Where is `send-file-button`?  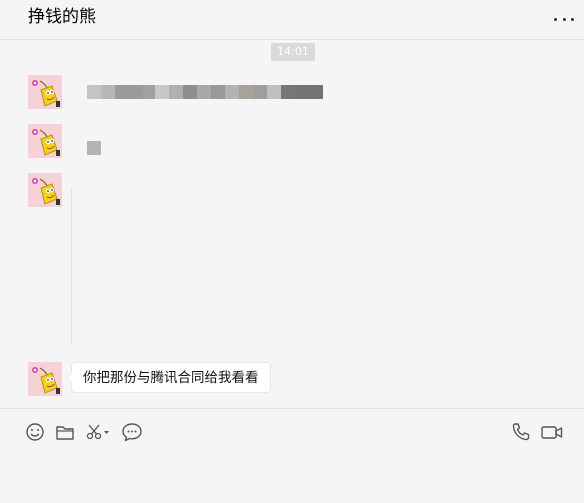 send-file-button is located at coordinates (65, 432).